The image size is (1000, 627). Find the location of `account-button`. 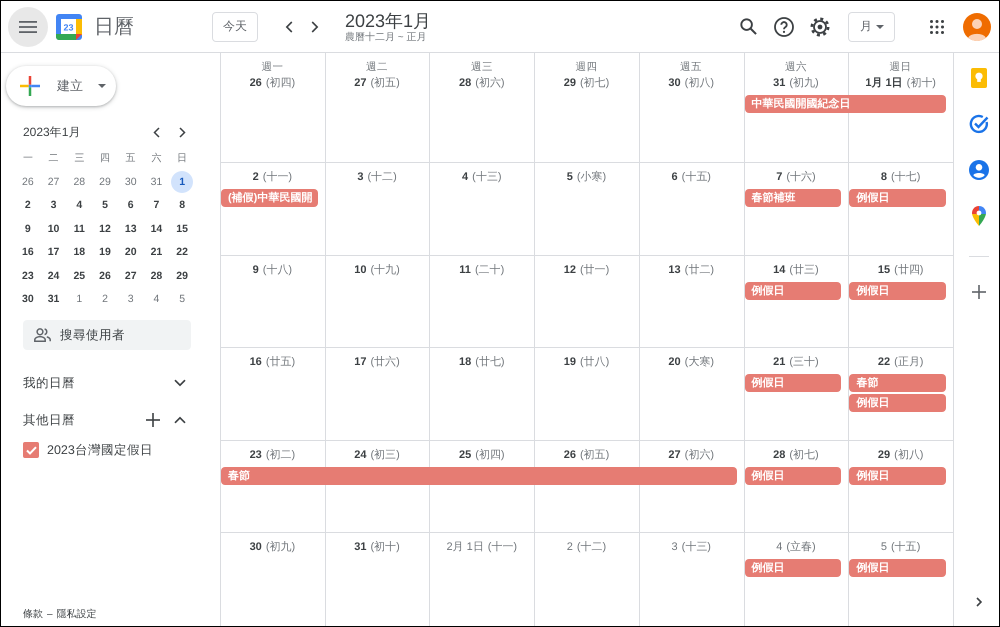

account-button is located at coordinates (977, 26).